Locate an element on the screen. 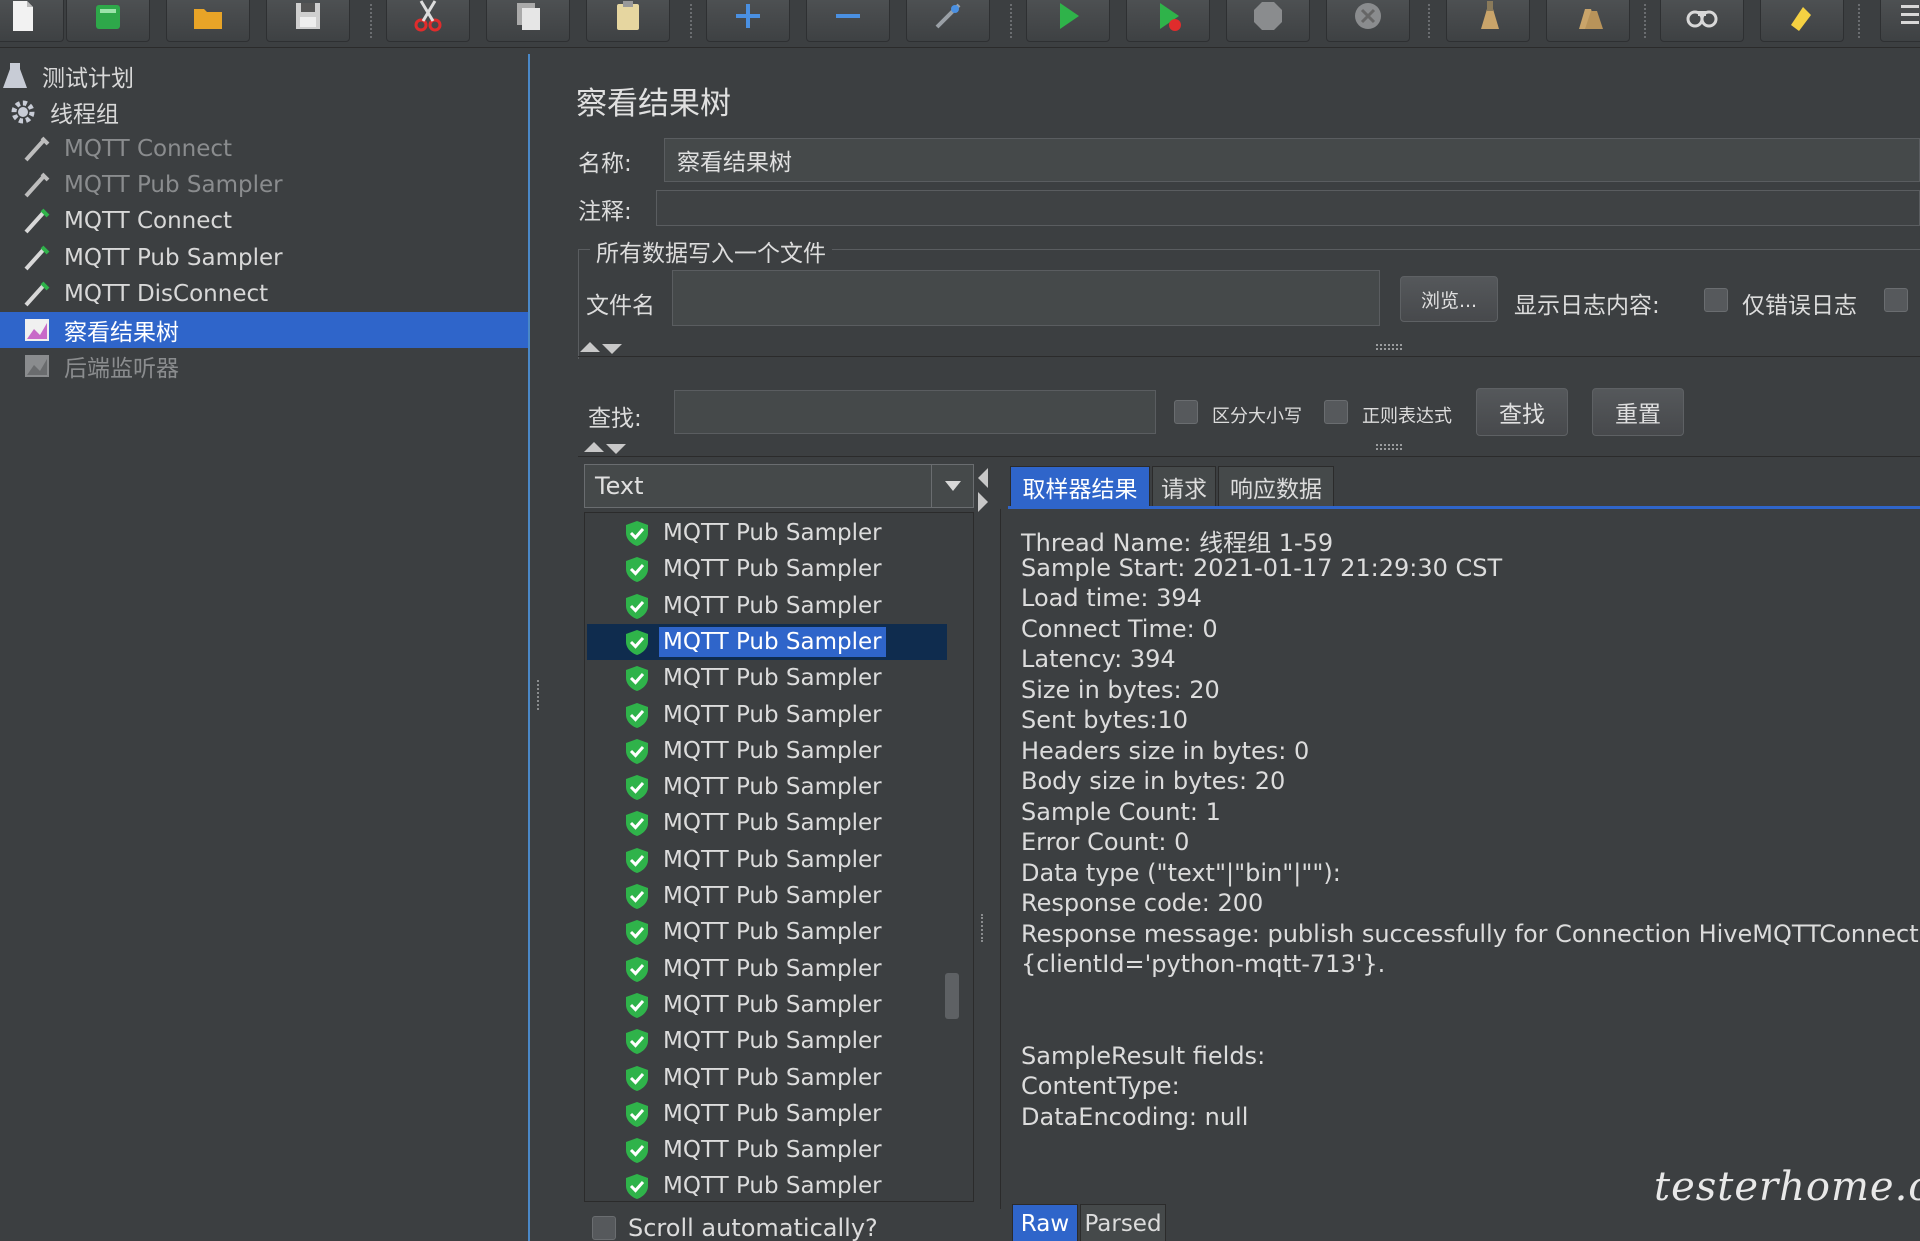  renderer-select: Text is located at coordinates (779, 486).